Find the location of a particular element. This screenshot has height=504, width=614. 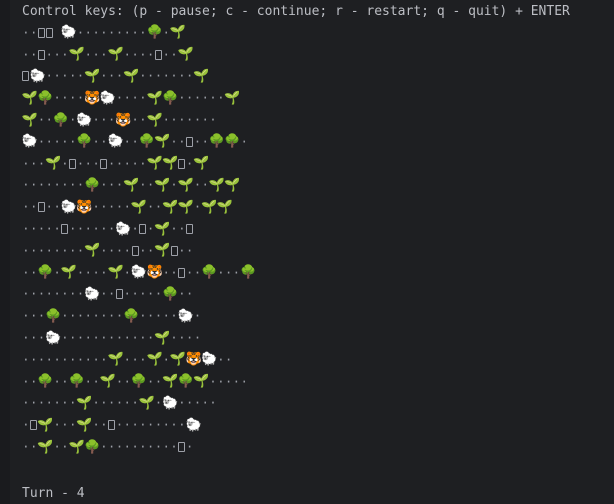

grid-row: 🌱🌳🐯🐑🌱🌳🌱 is located at coordinates (139, 98).